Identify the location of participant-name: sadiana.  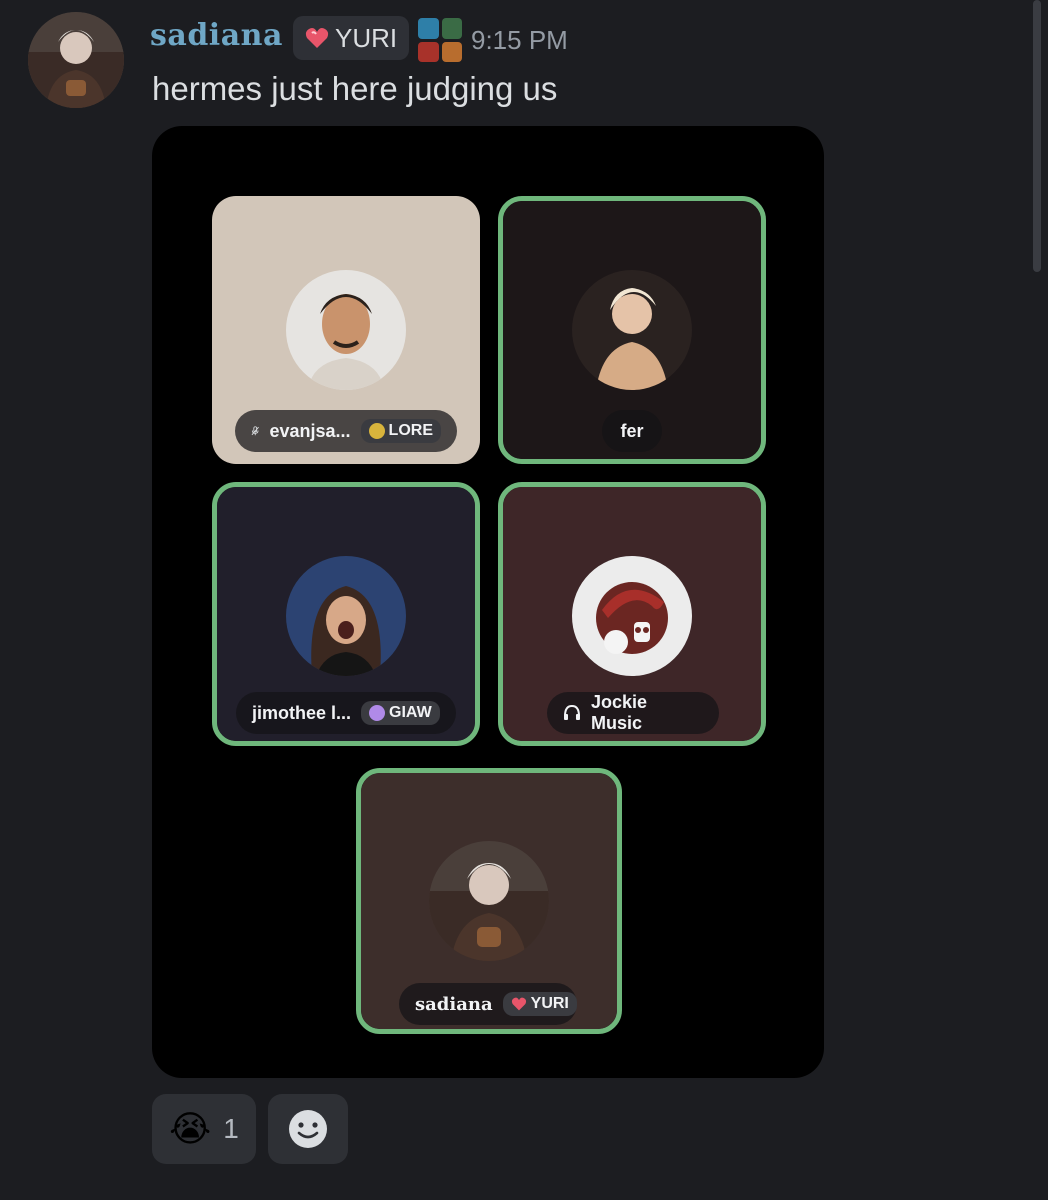
(454, 1004).